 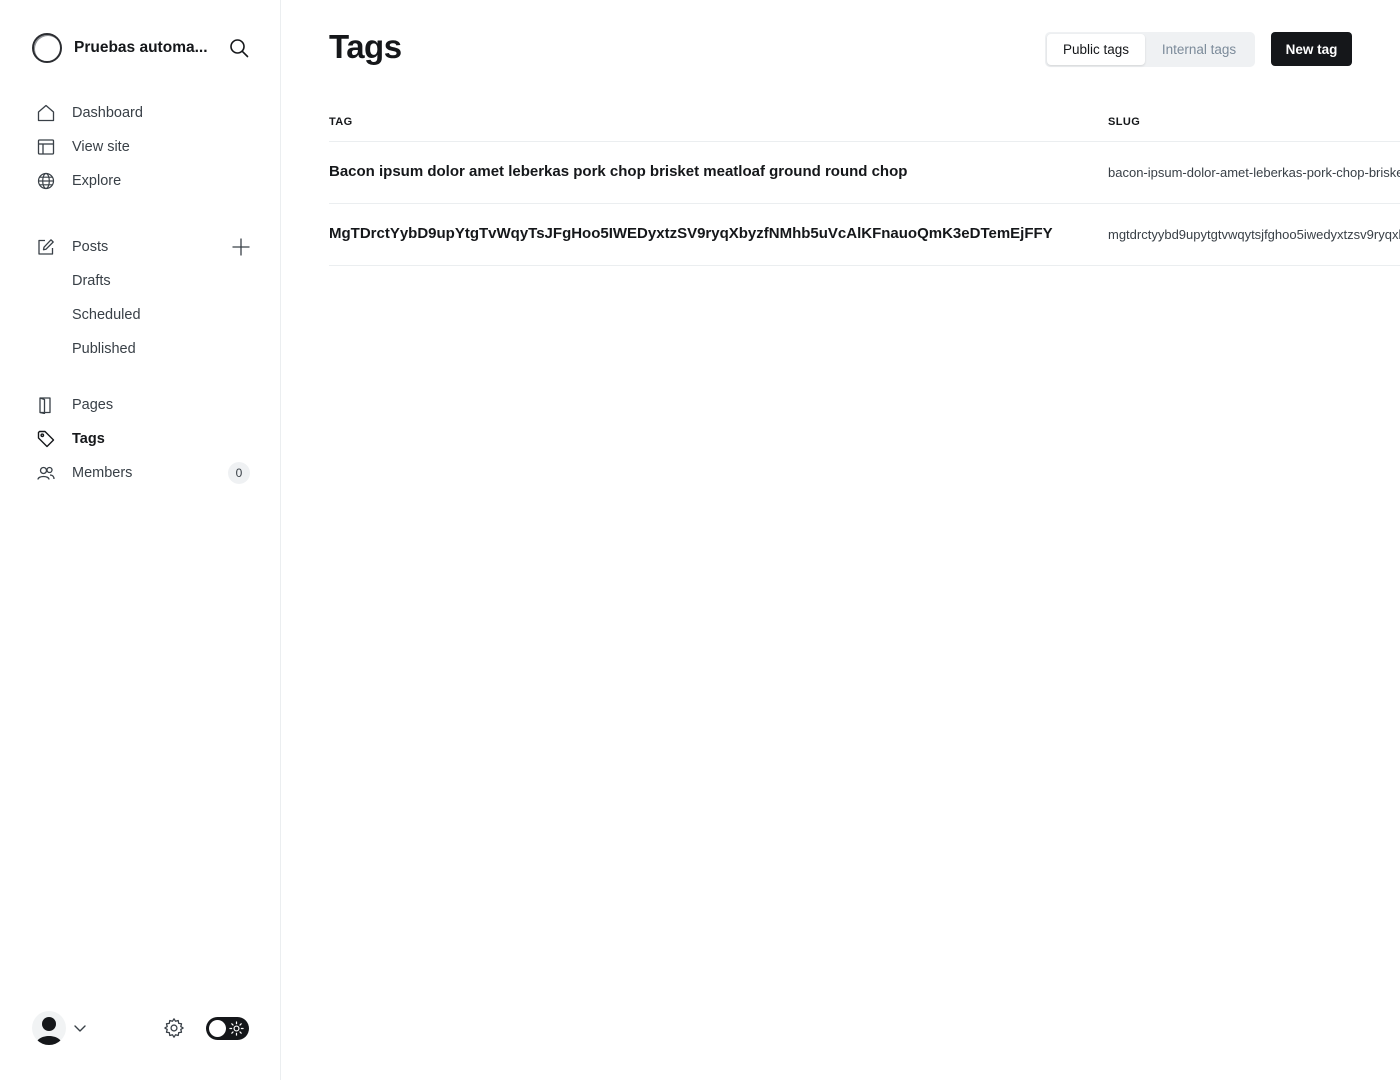 I want to click on tab-internal-tags: Internal tags, so click(x=1199, y=49).